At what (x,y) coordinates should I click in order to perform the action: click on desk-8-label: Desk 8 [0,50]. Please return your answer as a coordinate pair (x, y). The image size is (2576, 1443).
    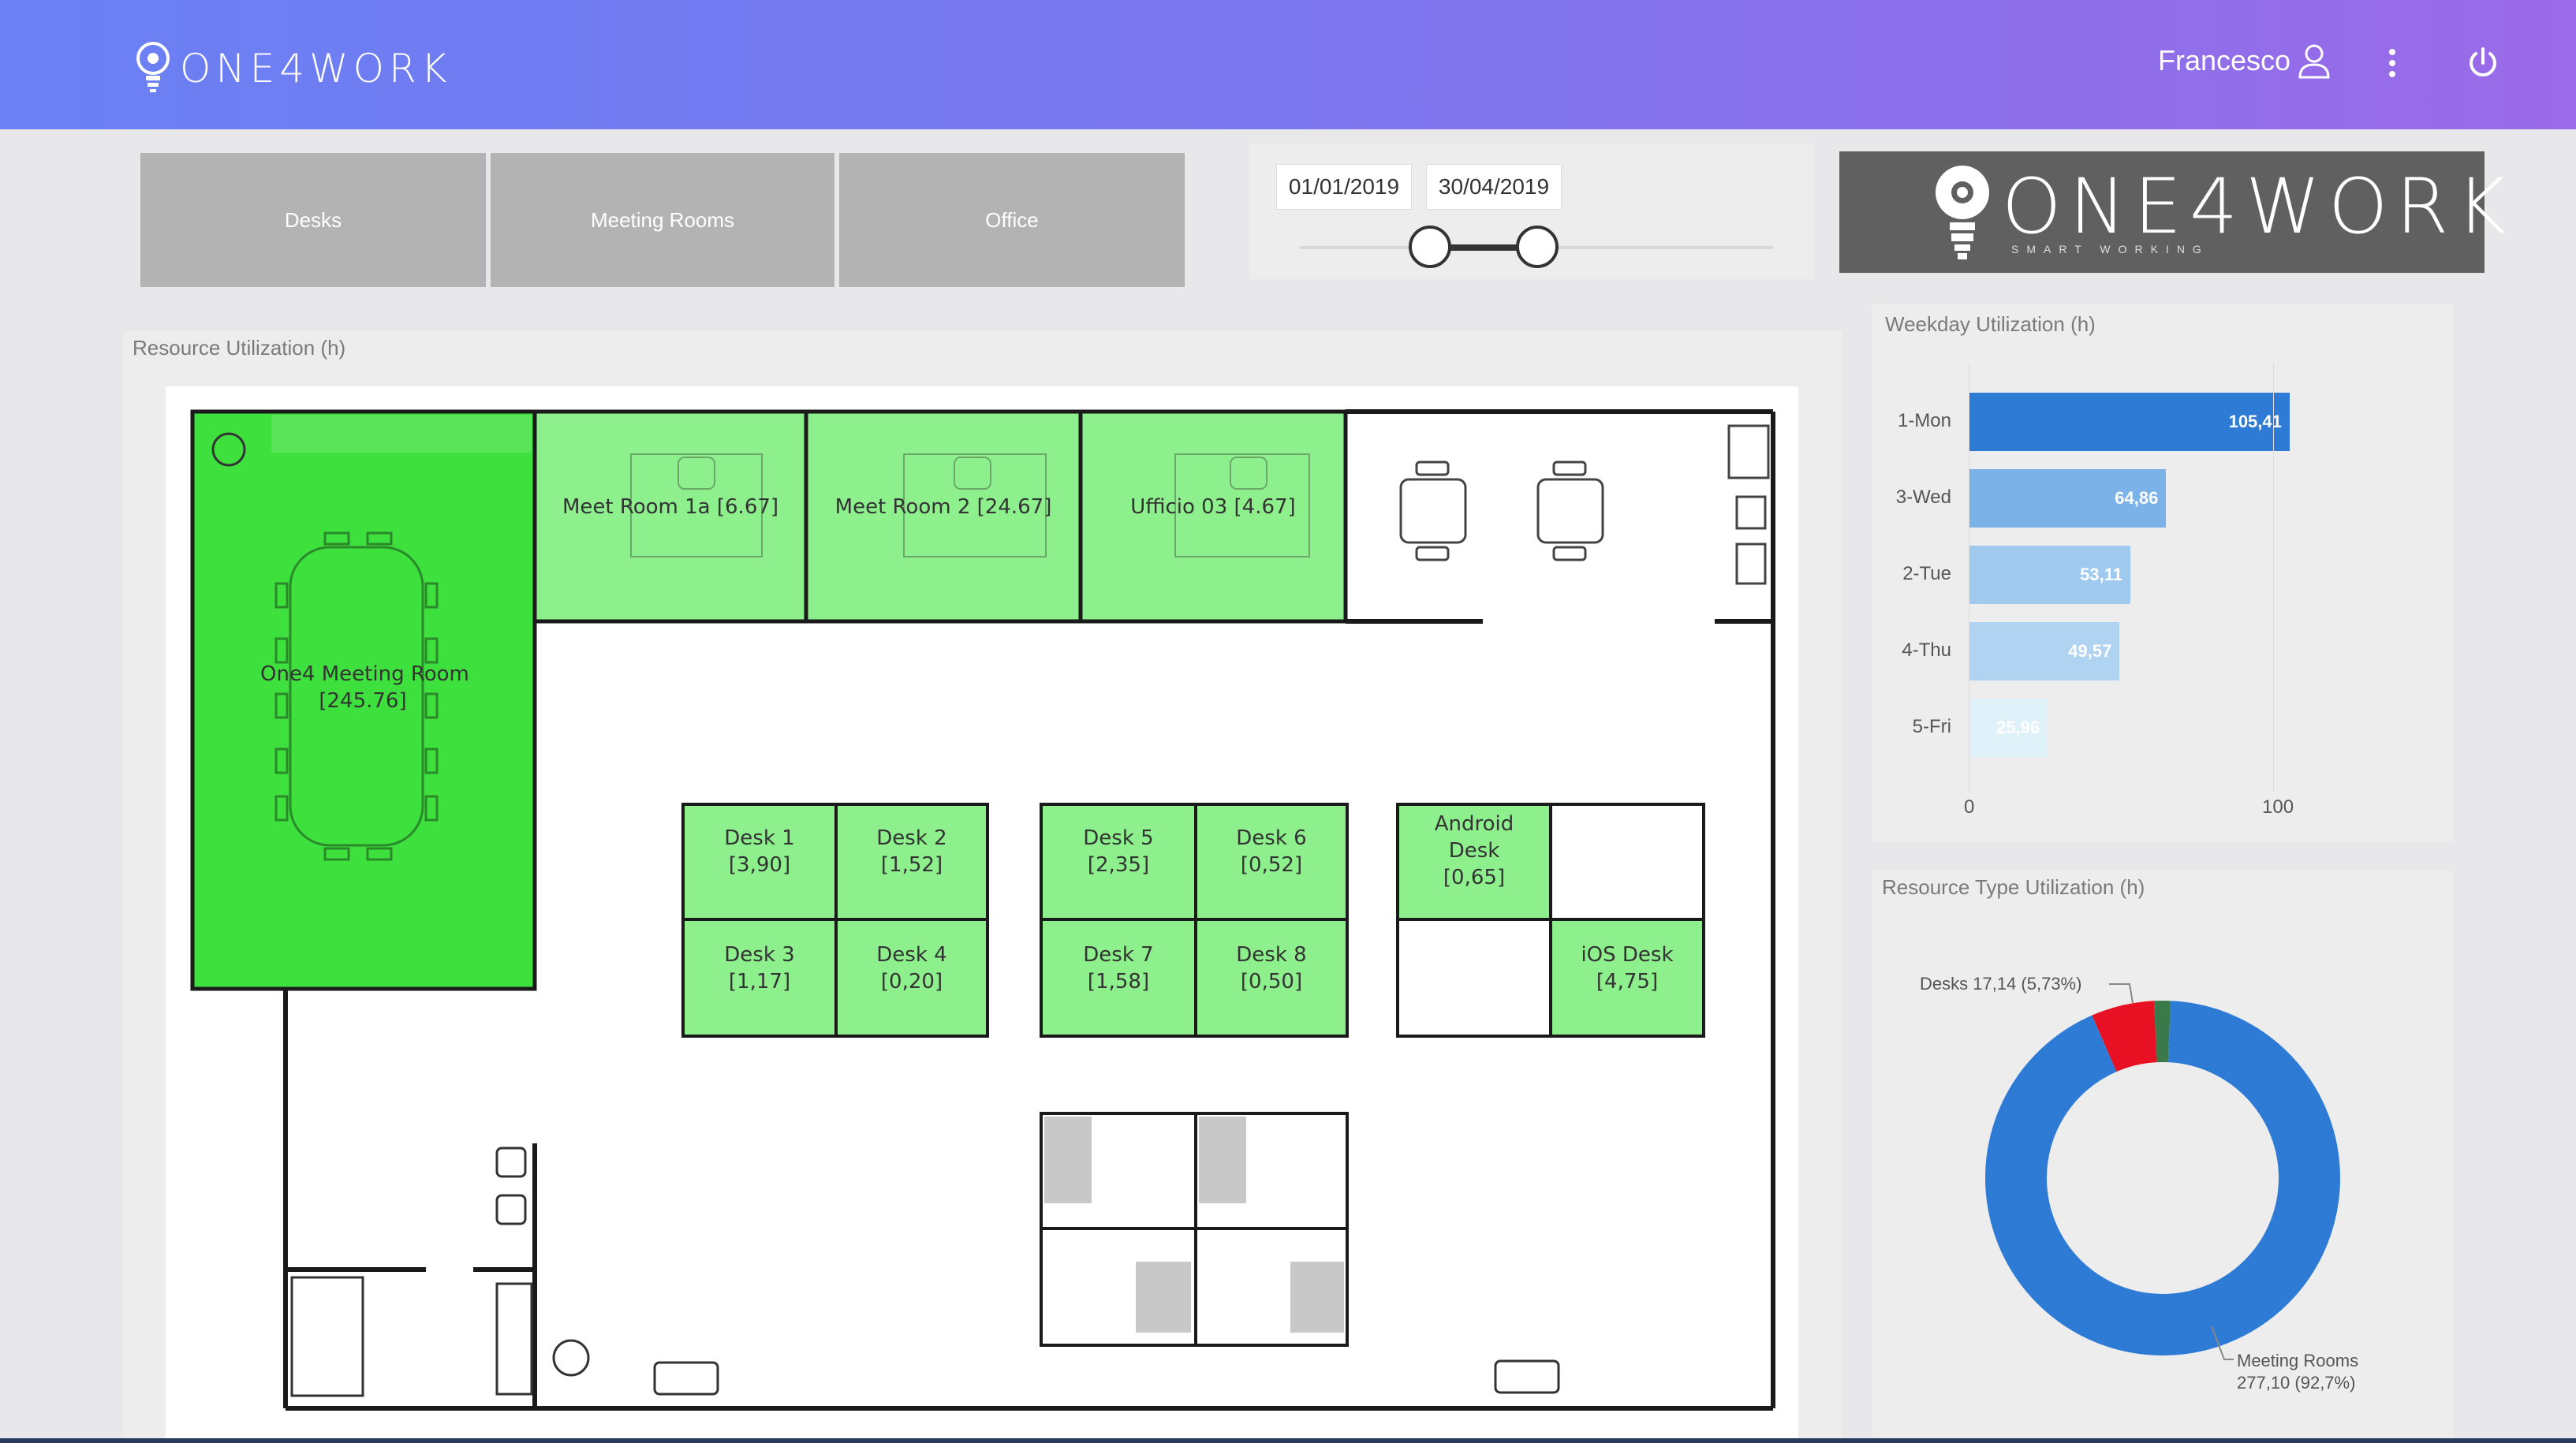
    Looking at the image, I should click on (1271, 968).